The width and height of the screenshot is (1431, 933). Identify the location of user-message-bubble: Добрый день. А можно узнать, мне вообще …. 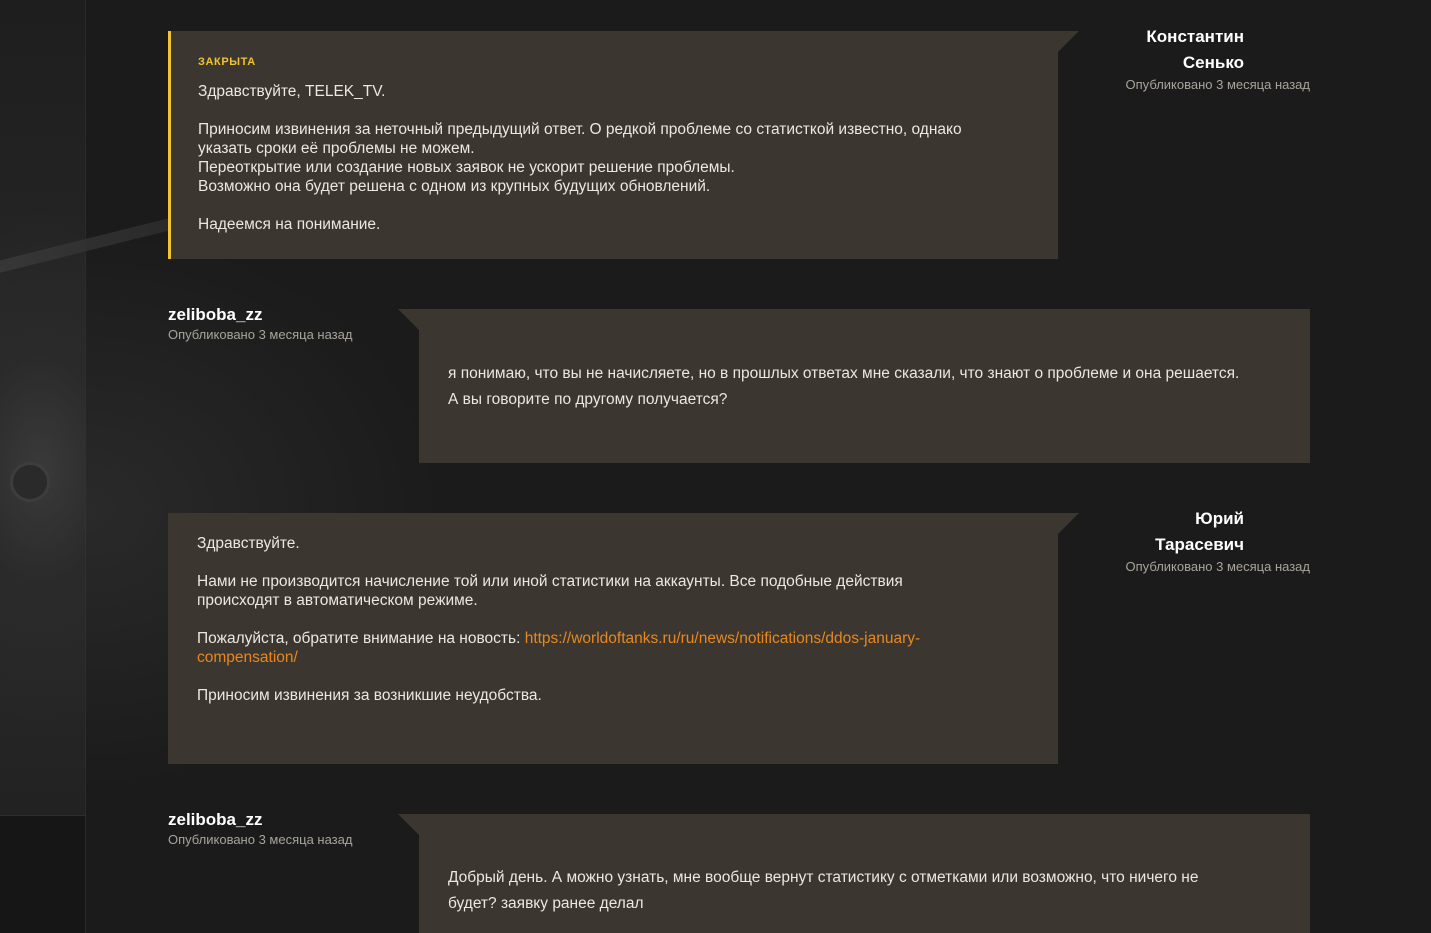
(854, 873).